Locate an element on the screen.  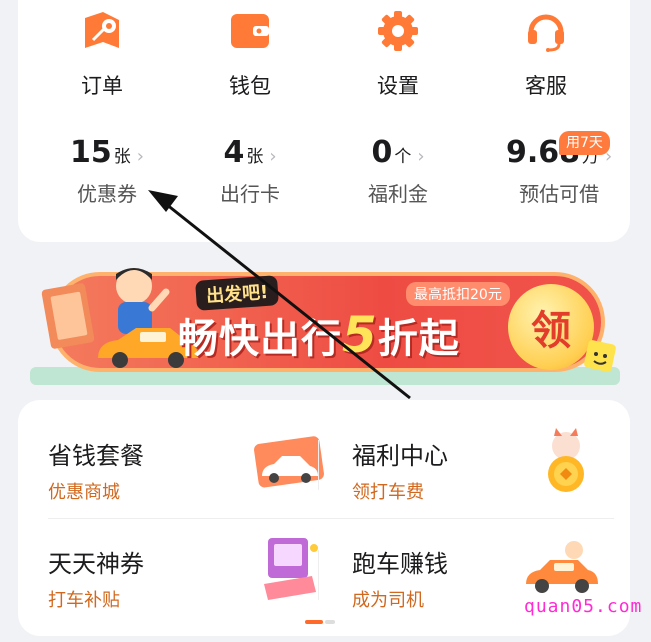
pager-active-dot is located at coordinates (314, 622).